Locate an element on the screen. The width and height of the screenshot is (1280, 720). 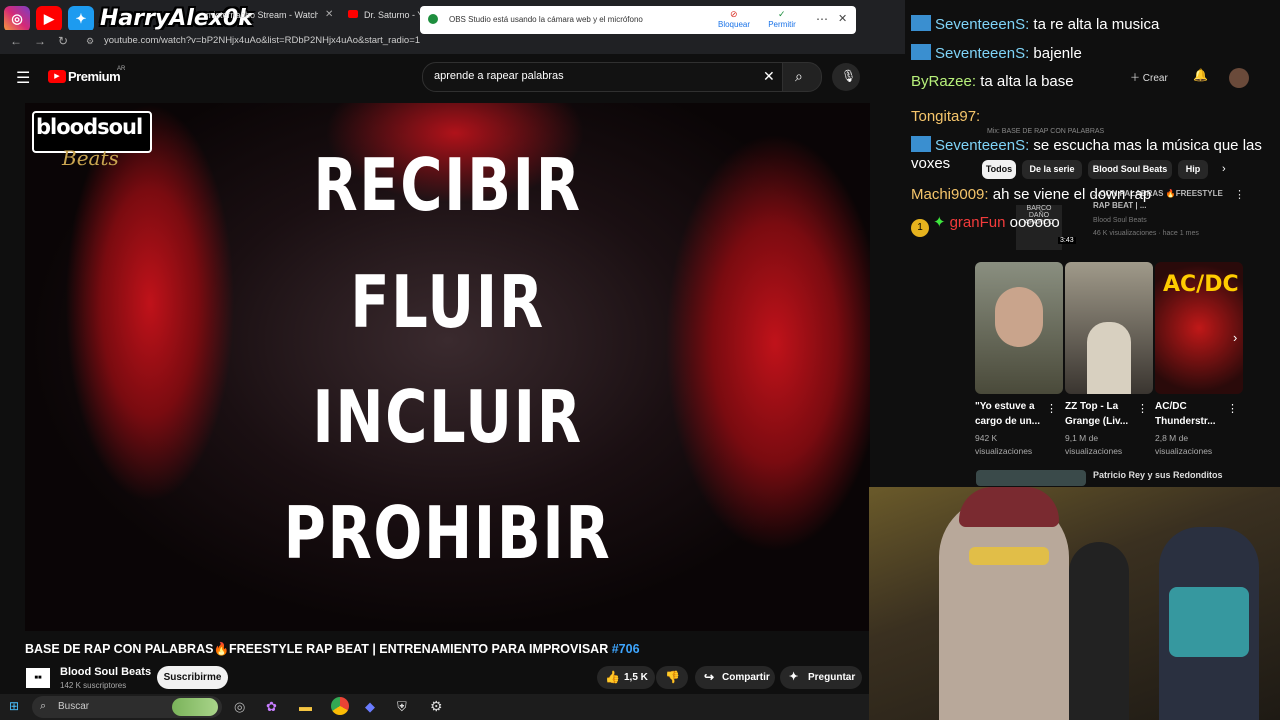
tab-dr-saturno: Dr. Saturno - Yo is located at coordinates (392, 15).